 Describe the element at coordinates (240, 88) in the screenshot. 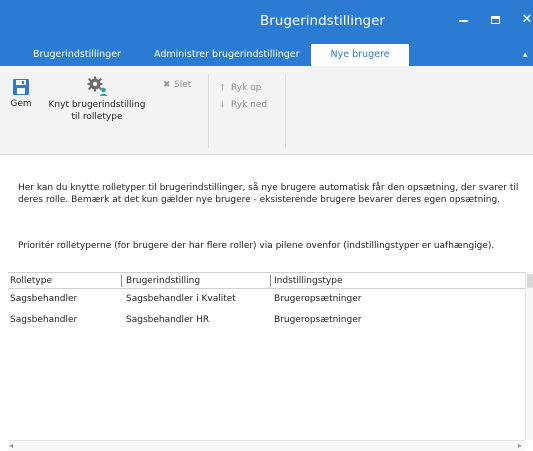

I see `move-up-button: 🡑 Ryk op` at that location.